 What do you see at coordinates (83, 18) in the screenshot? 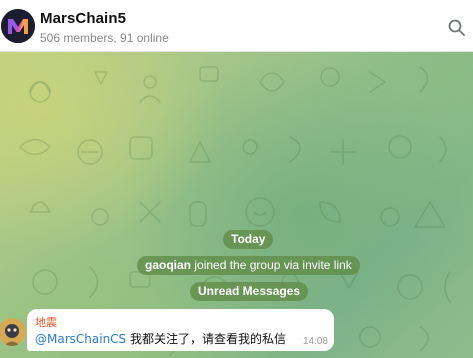
I see `chat-title: MarsChain5` at bounding box center [83, 18].